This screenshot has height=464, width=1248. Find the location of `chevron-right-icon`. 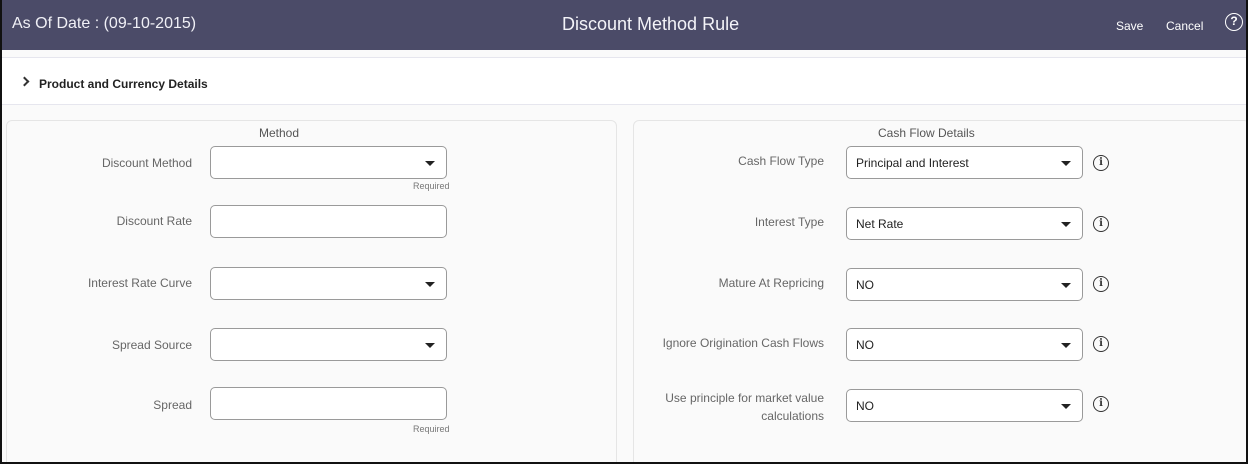

chevron-right-icon is located at coordinates (24, 81).